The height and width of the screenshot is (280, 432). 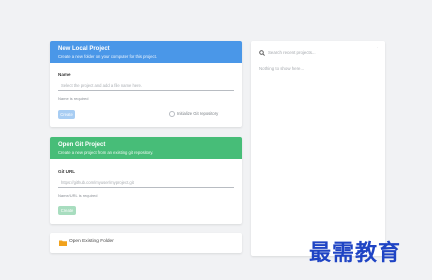 I want to click on name-label: Name, so click(x=64, y=74).